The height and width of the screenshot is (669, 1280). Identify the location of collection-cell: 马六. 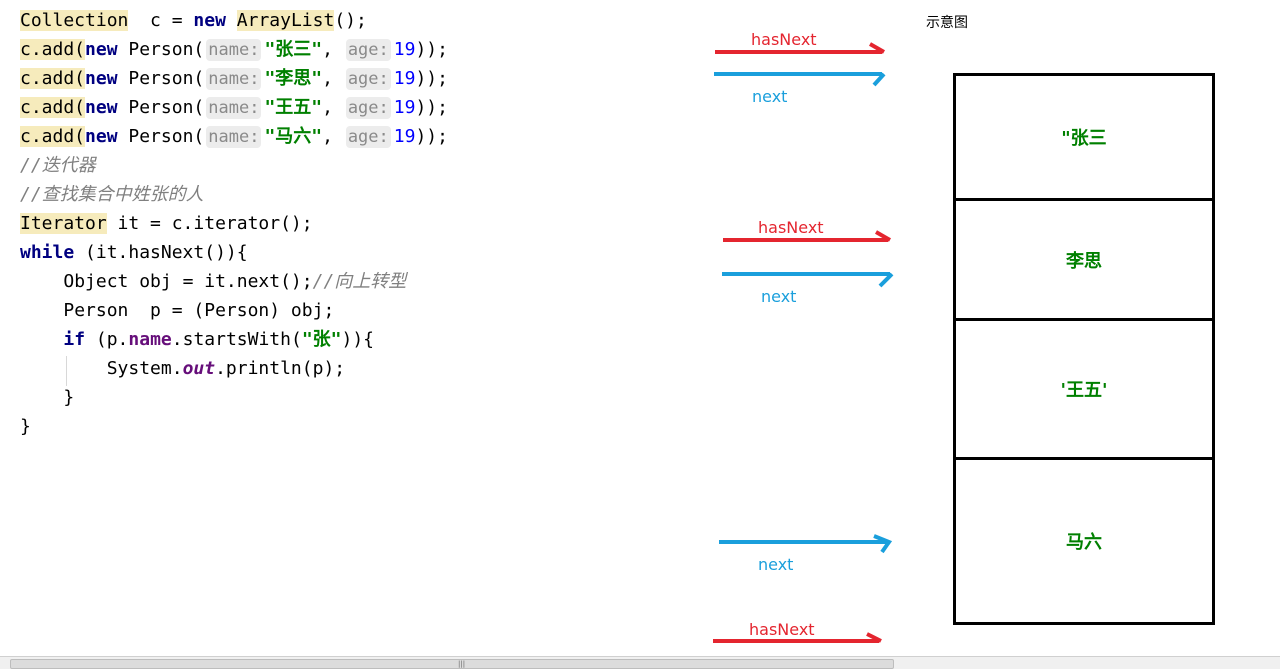
(1084, 541).